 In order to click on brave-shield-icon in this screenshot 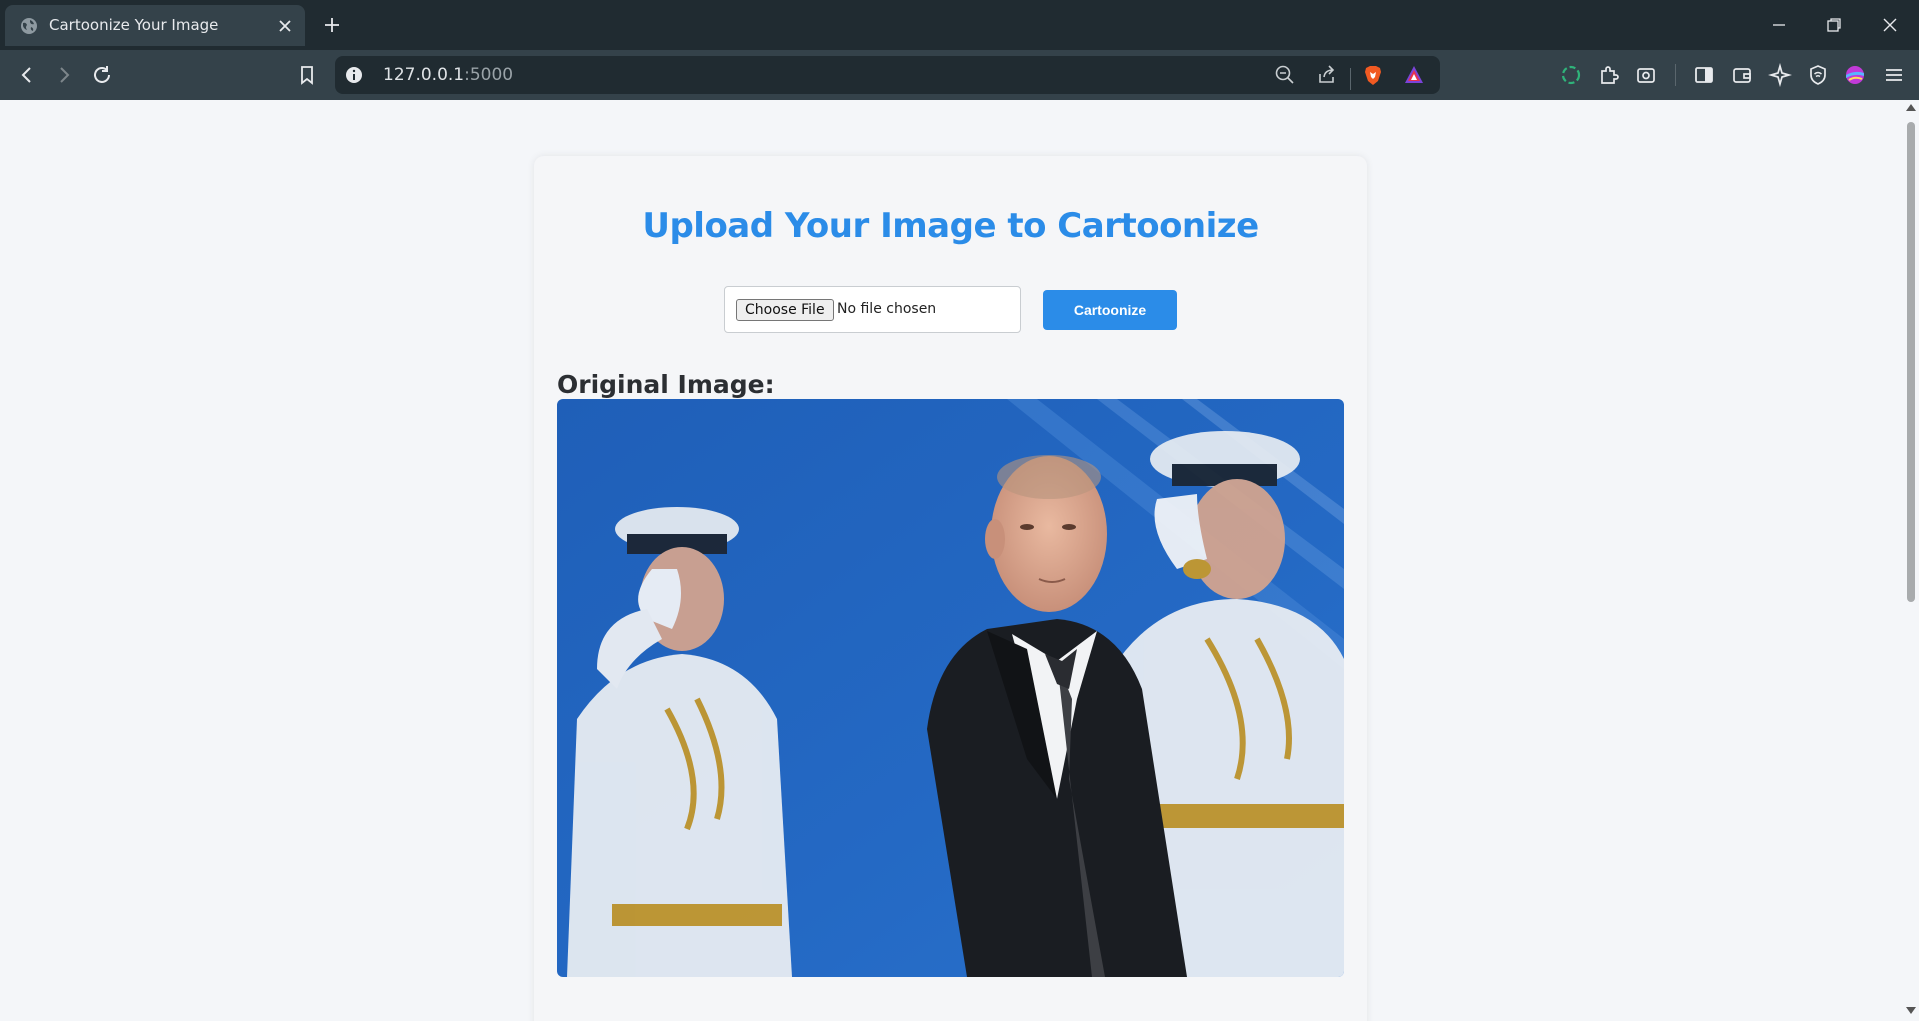, I will do `click(1373, 75)`.